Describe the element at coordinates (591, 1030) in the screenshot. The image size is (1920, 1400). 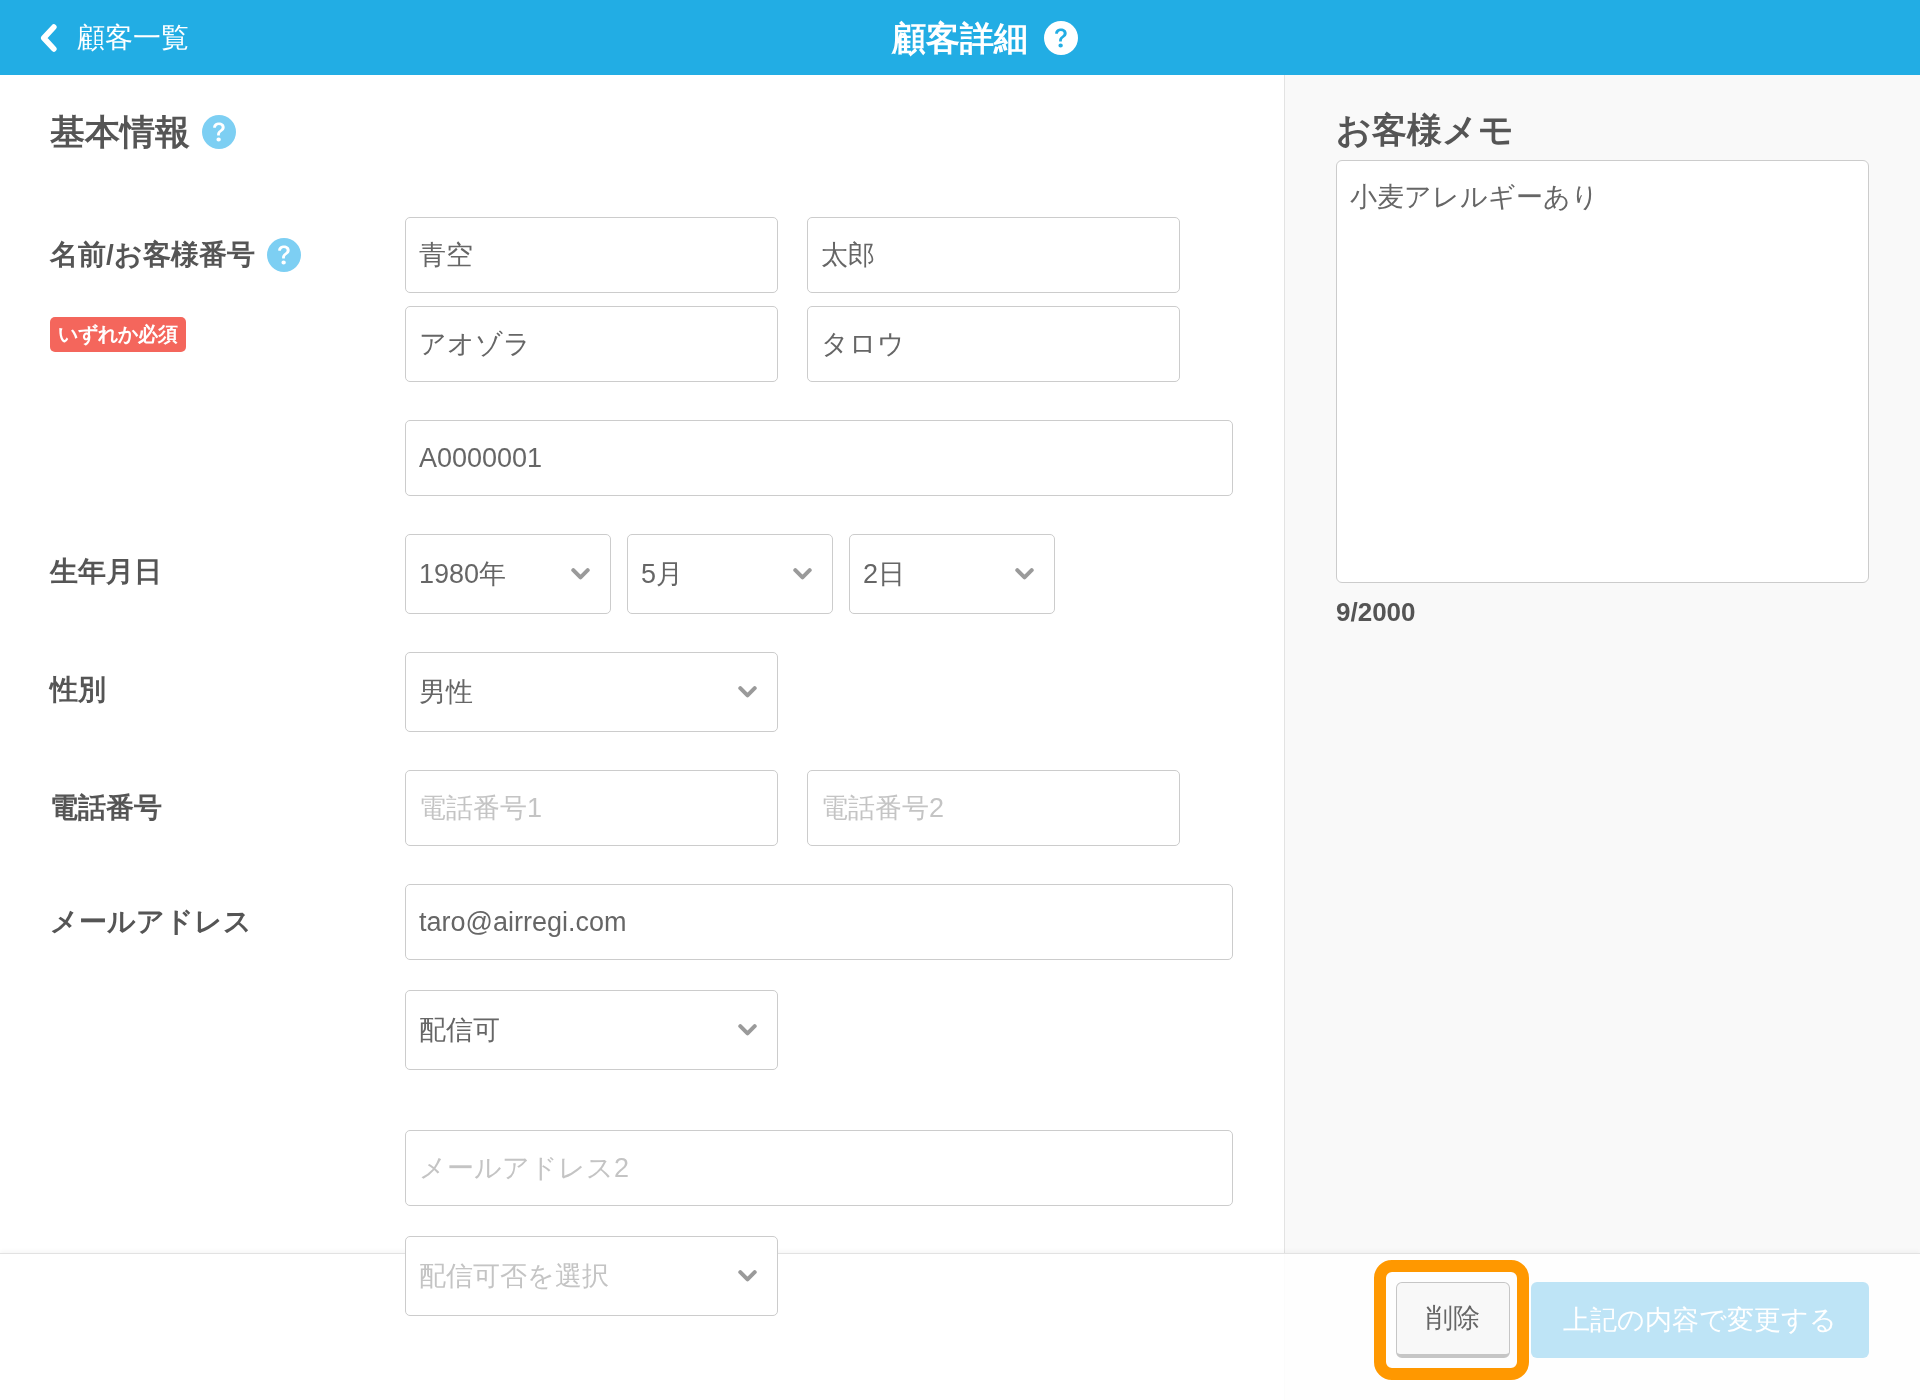
I see `dropdown: 配信可` at that location.